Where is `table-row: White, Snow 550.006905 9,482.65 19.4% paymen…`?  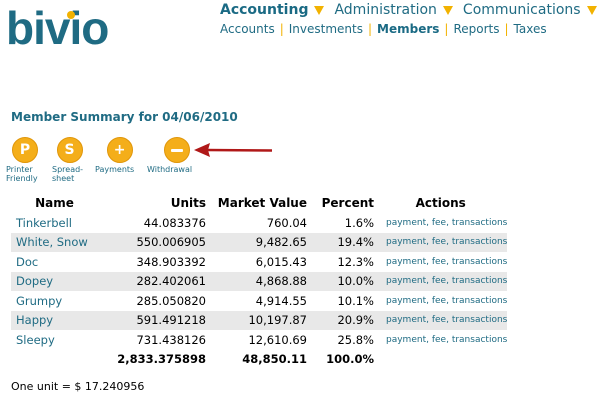
table-row: White, Snow 550.006905 9,482.65 19.4% paymen… is located at coordinates (259, 242).